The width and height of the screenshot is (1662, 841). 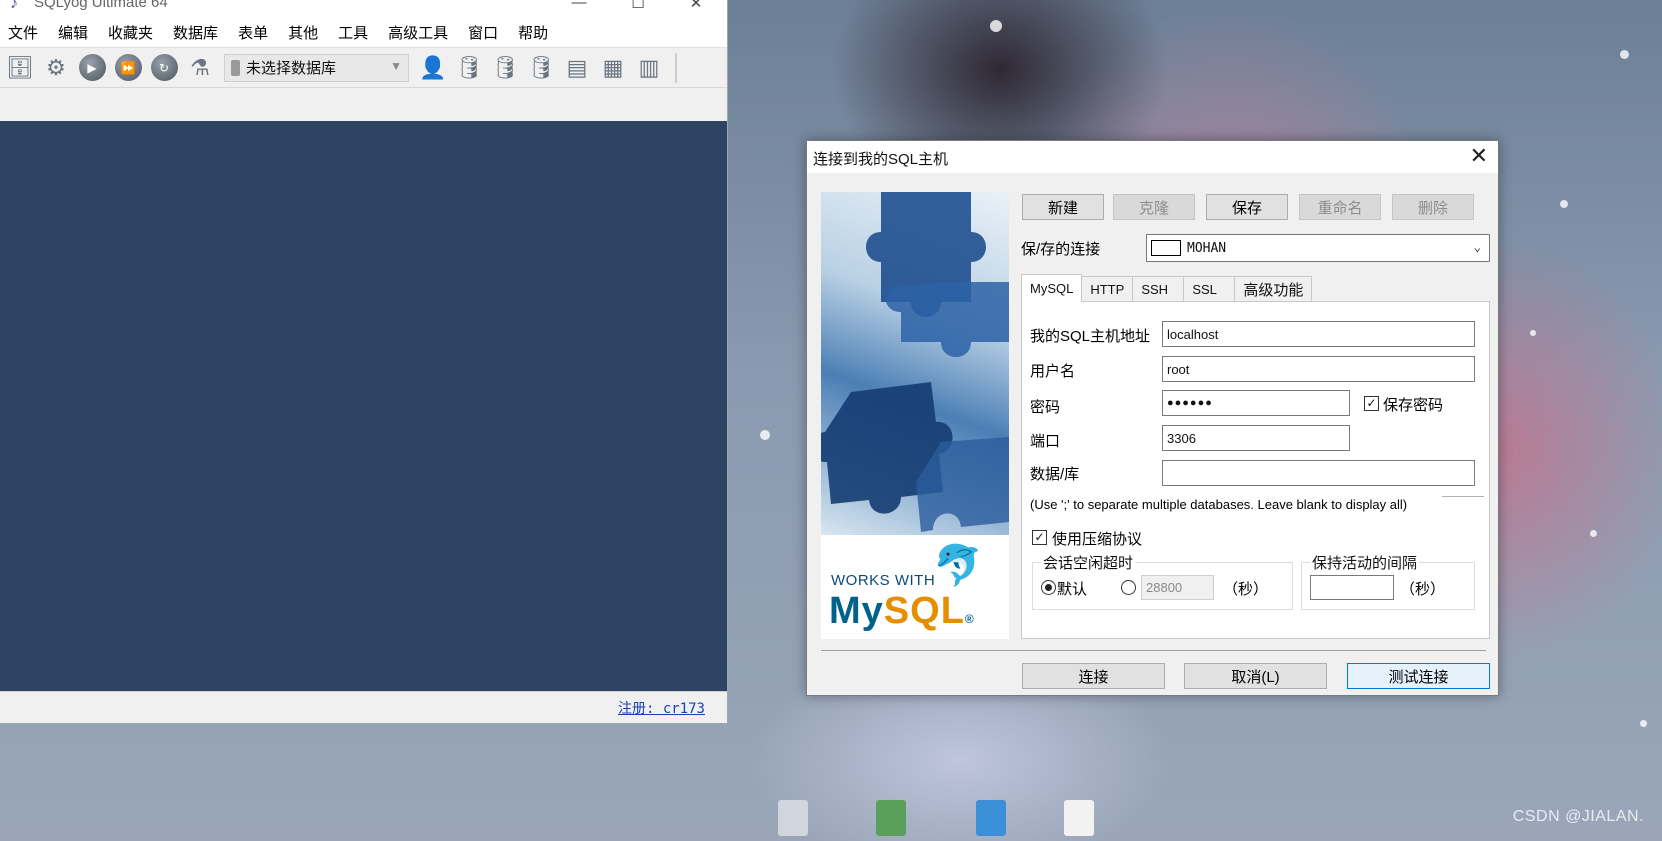 What do you see at coordinates (533, 32) in the screenshot?
I see `menu-help: 帮助` at bounding box center [533, 32].